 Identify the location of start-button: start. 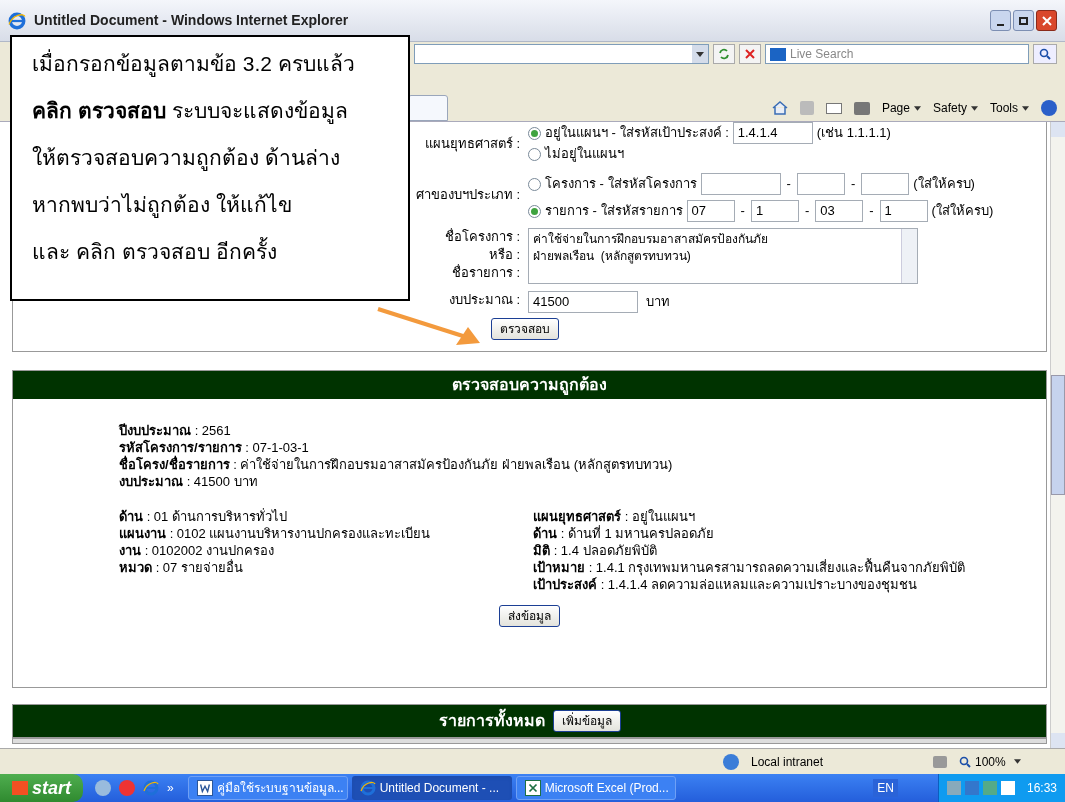
(41, 788).